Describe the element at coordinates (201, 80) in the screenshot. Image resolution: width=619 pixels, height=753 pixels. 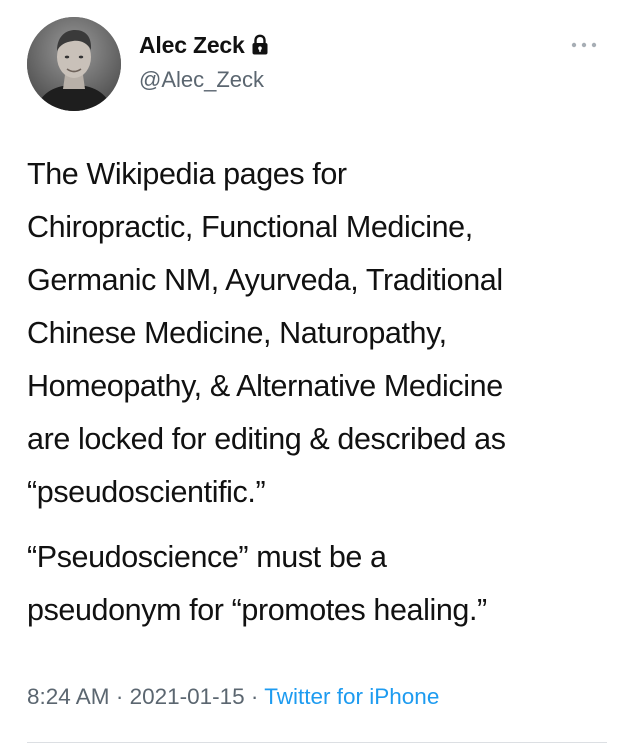
I see `author-handle: @Alec_Zeck` at that location.